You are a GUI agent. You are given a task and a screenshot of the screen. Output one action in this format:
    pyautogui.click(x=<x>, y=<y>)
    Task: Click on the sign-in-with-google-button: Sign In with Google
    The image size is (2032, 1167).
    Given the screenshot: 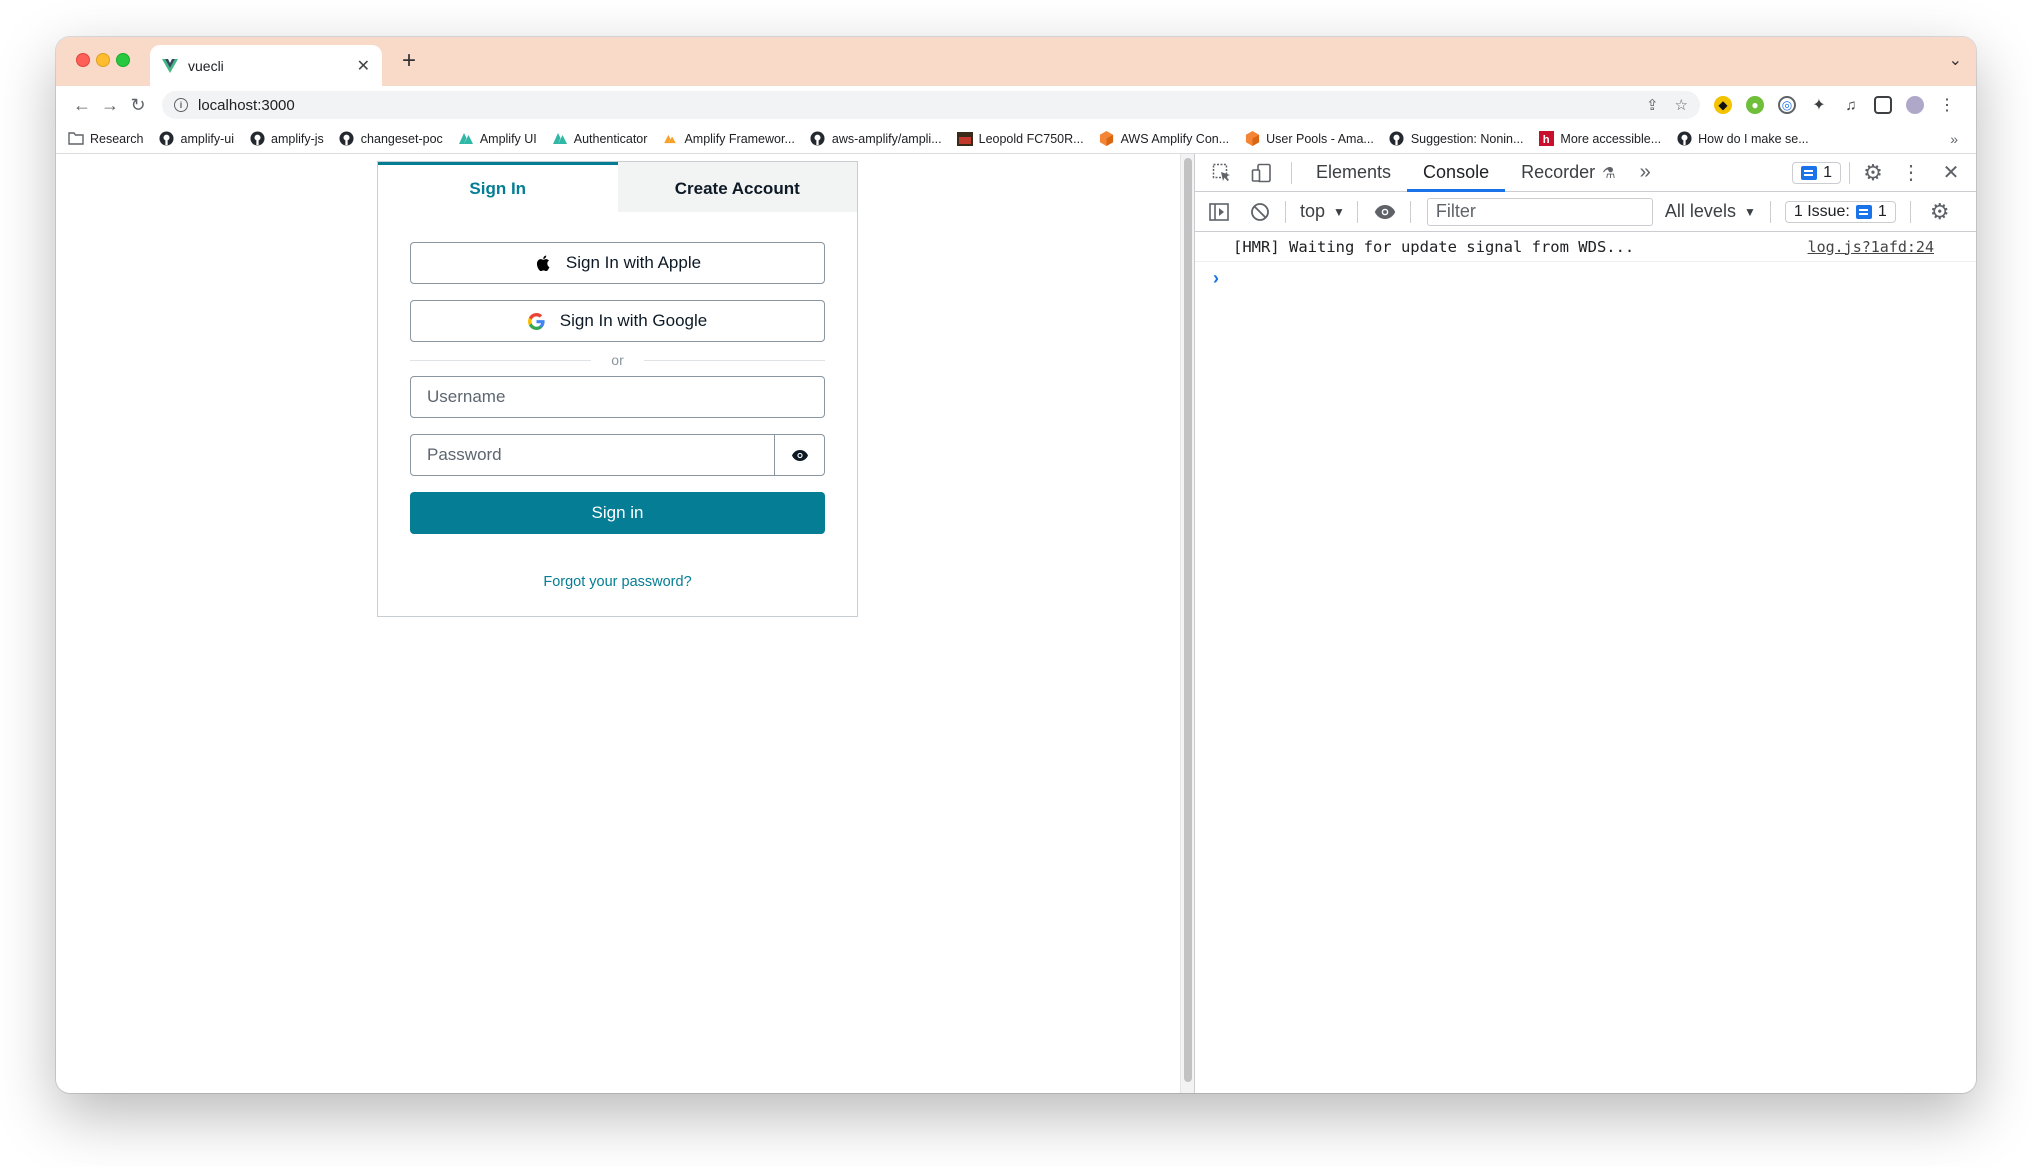 What is the action you would take?
    pyautogui.click(x=617, y=321)
    